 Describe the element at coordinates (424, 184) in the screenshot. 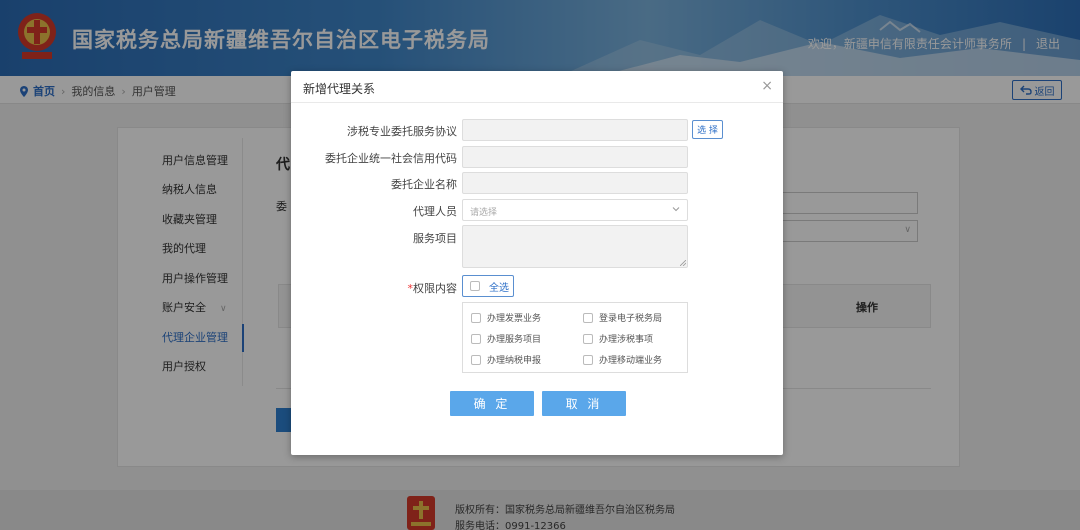

I see `company-name-label: 委托企业名称` at that location.